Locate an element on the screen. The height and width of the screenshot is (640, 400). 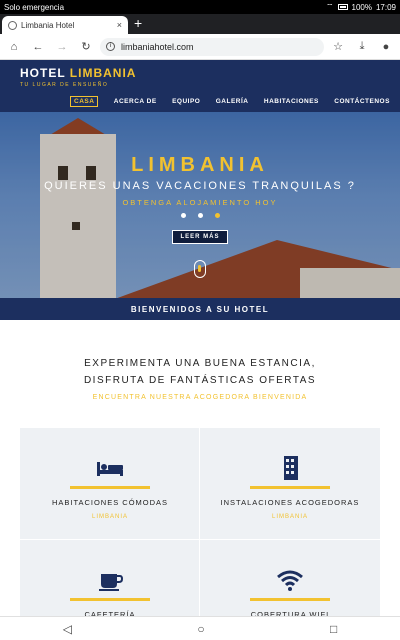
close-tab-icon: × is located at coordinates (119, 25).